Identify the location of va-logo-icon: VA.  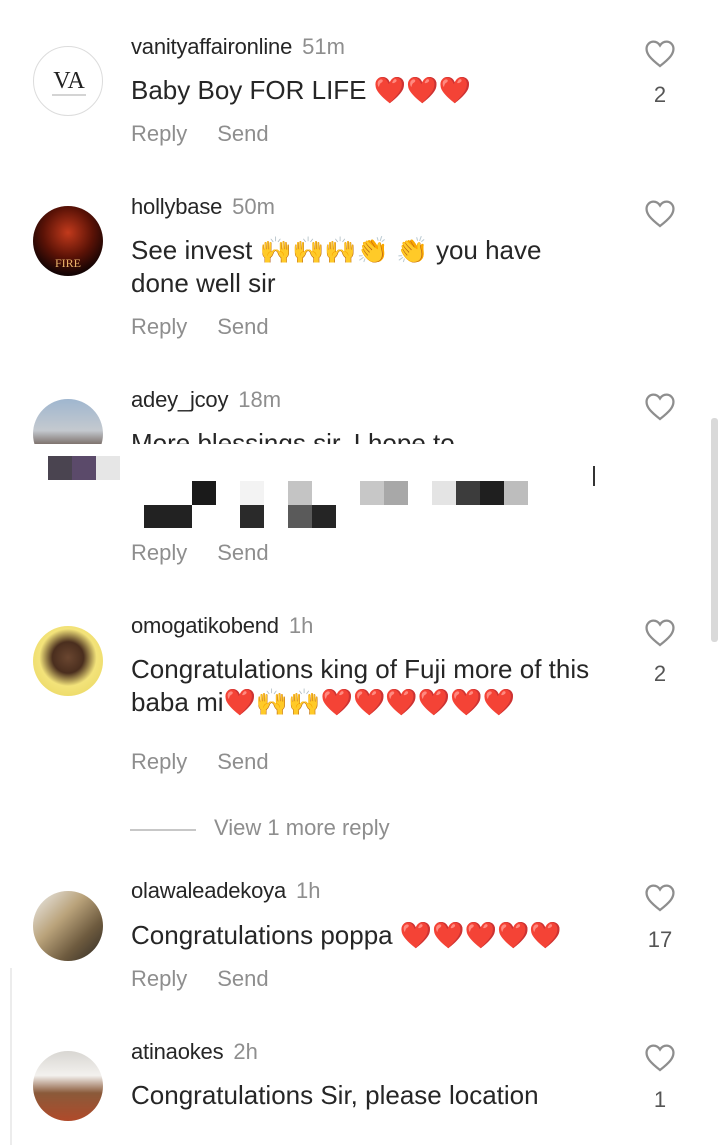
(69, 82).